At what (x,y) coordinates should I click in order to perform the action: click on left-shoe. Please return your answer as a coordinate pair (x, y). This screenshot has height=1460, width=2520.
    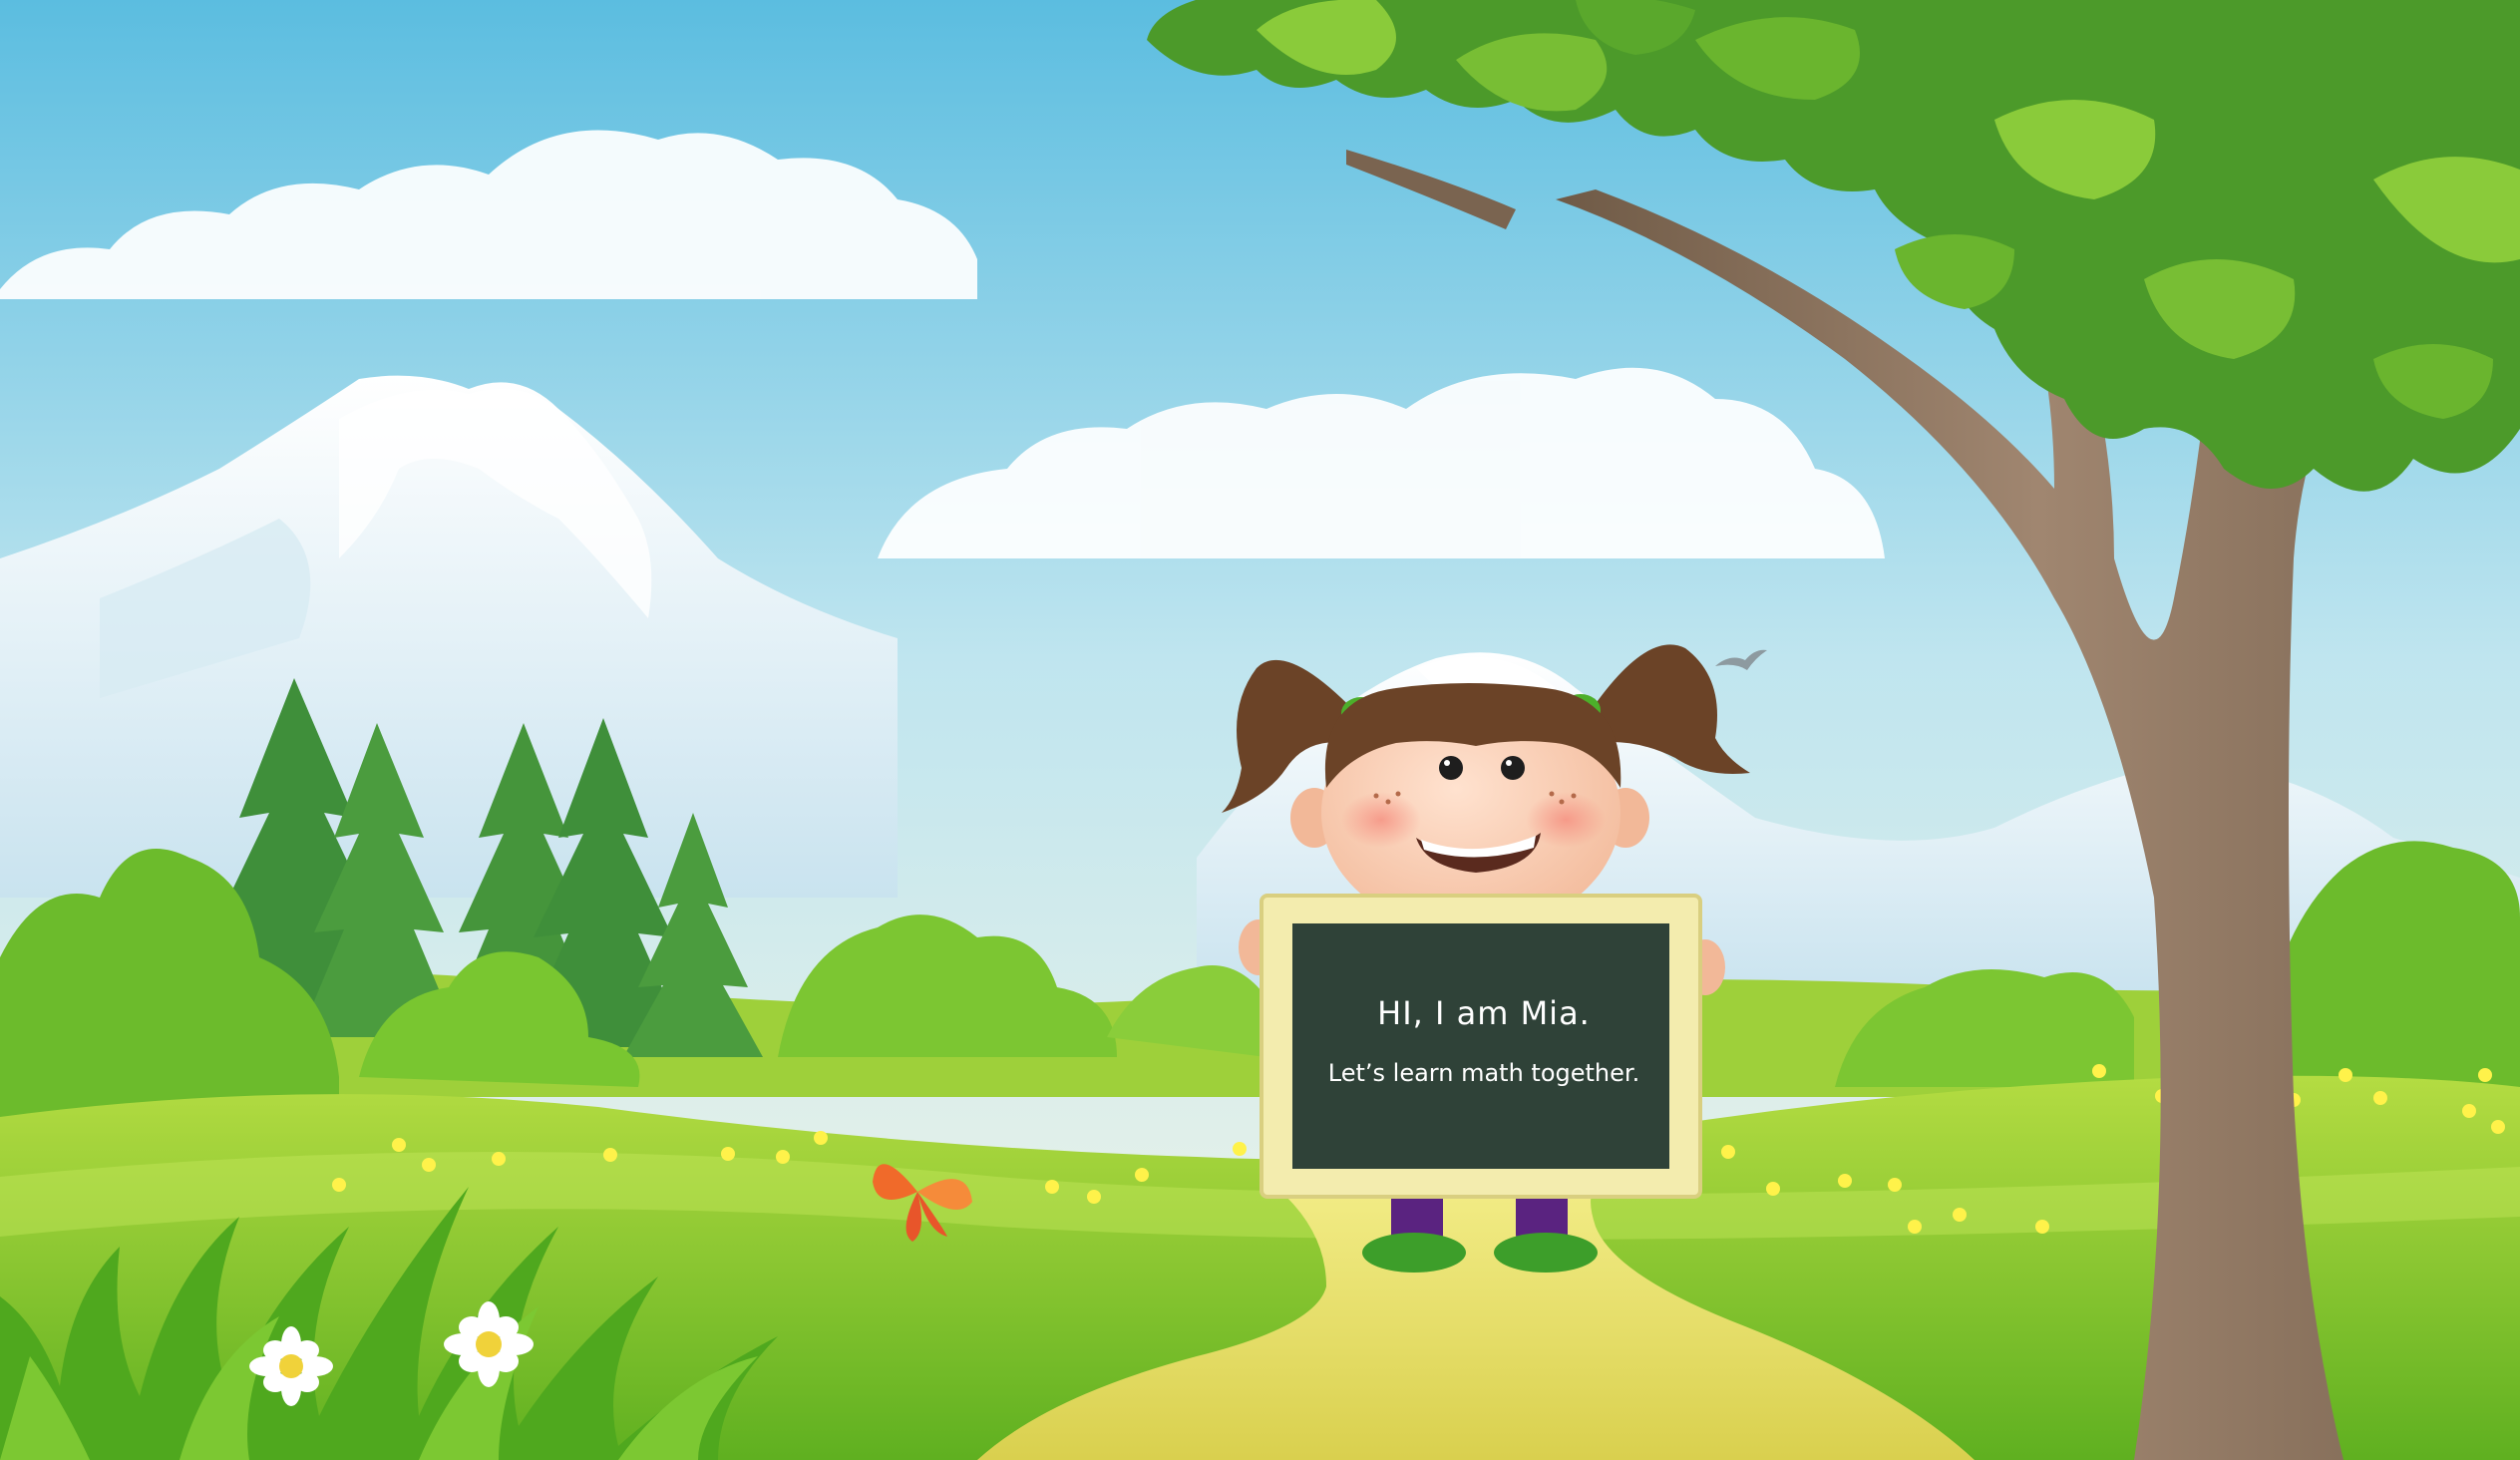
    Looking at the image, I should click on (1414, 1253).